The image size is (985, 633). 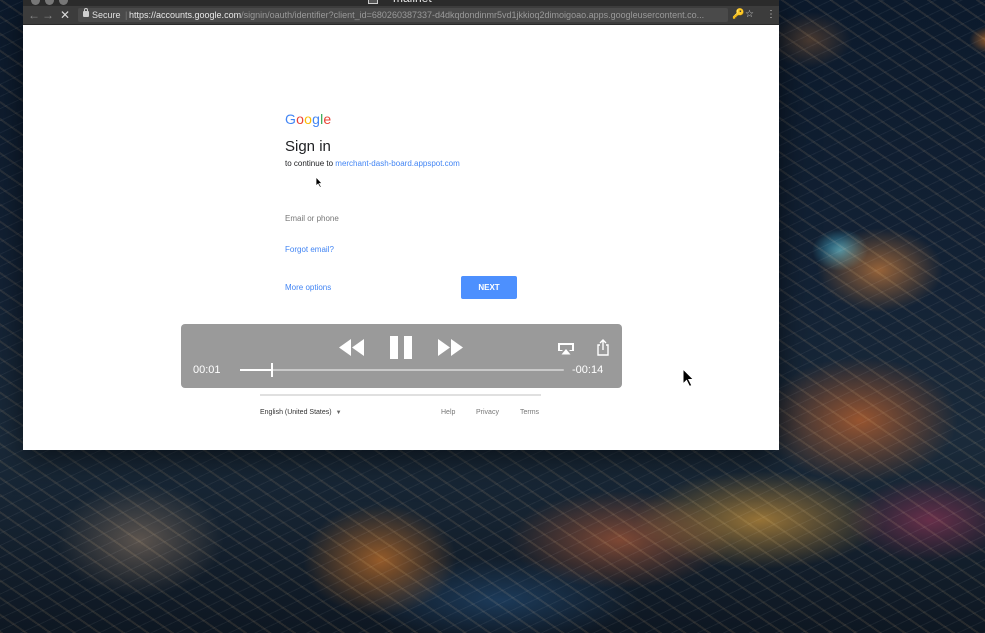 What do you see at coordinates (448, 412) in the screenshot?
I see `help-link: Help` at bounding box center [448, 412].